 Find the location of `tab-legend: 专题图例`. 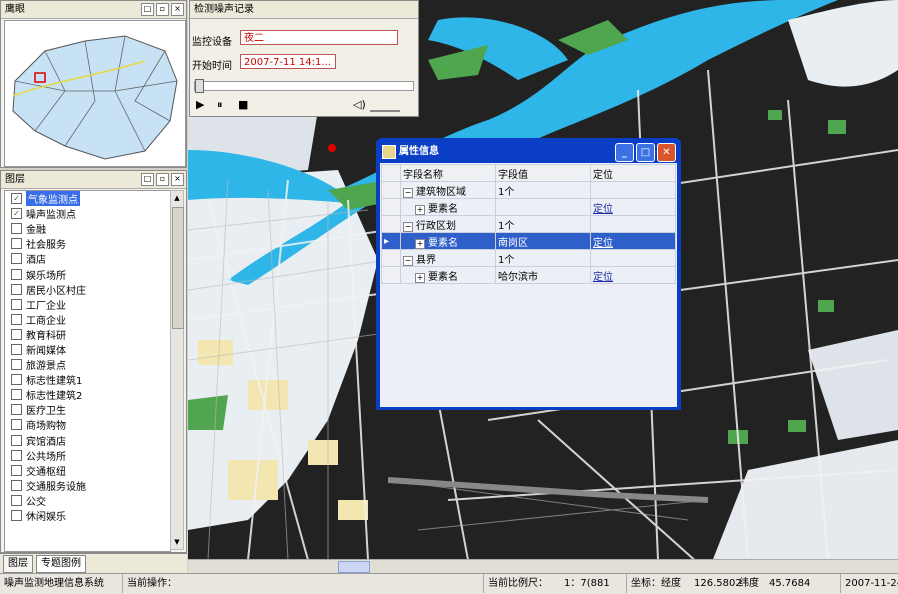

tab-legend: 专题图例 is located at coordinates (61, 564).